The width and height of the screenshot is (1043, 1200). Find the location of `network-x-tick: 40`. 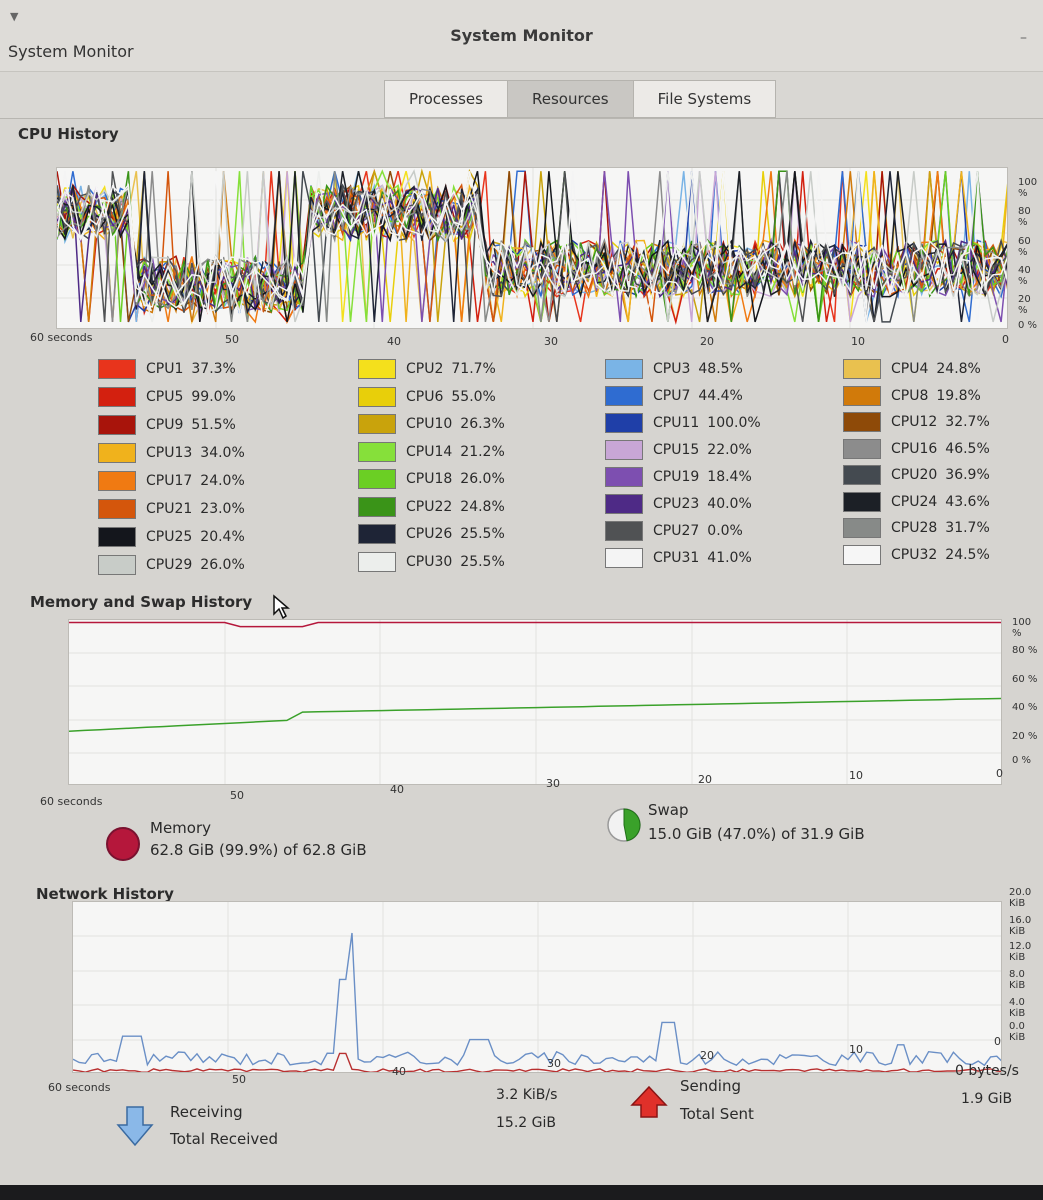

network-x-tick: 40 is located at coordinates (399, 1071).